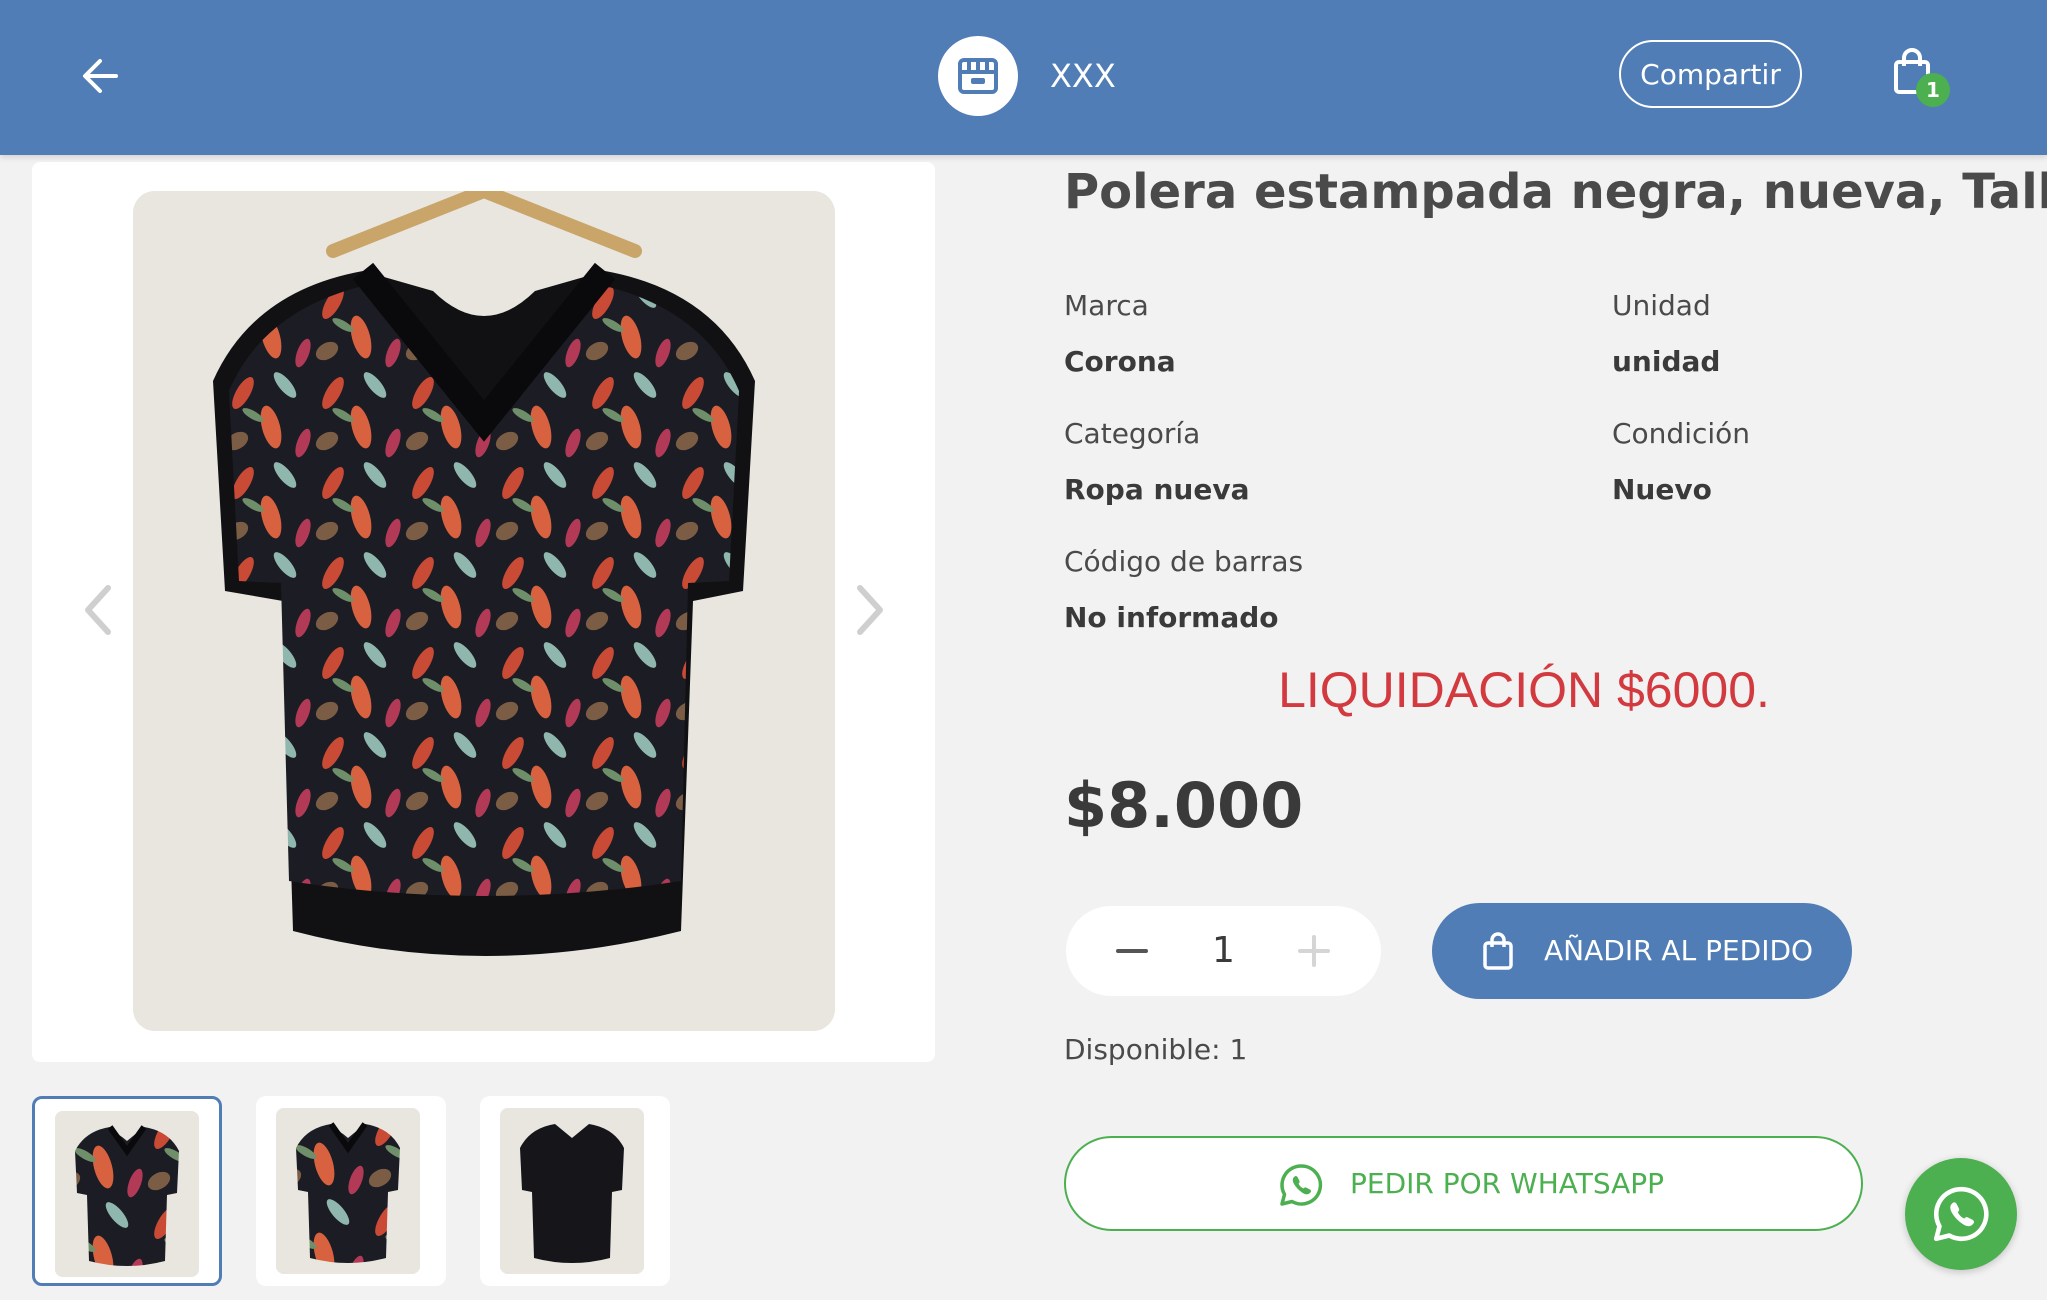  Describe the element at coordinates (102, 76) in the screenshot. I see `back-arrow-icon` at that location.